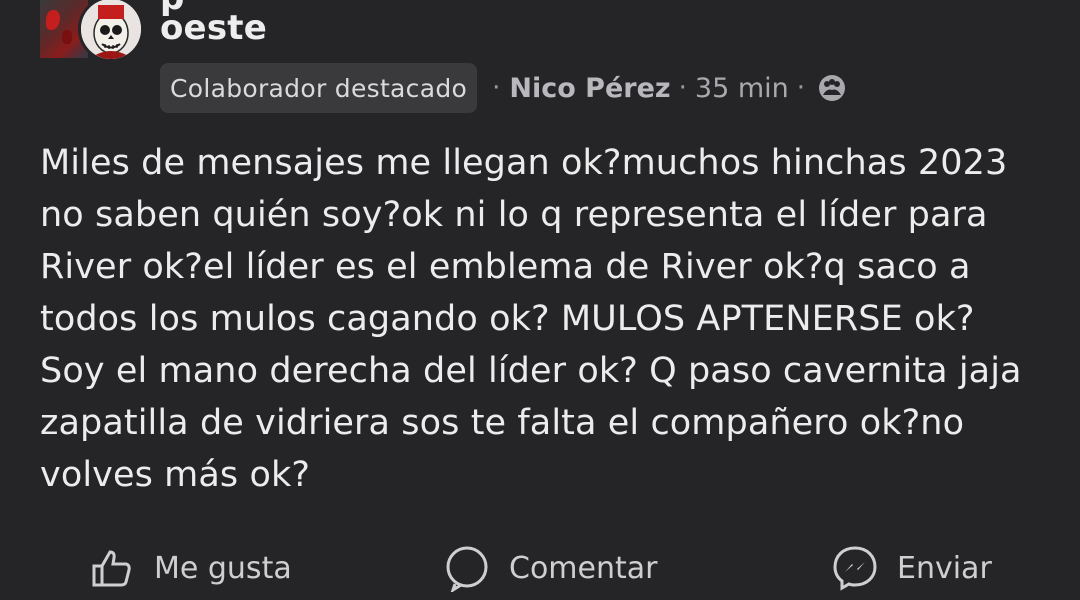 The height and width of the screenshot is (600, 1080). Describe the element at coordinates (223, 568) in the screenshot. I see `like-label: Me gusta` at that location.